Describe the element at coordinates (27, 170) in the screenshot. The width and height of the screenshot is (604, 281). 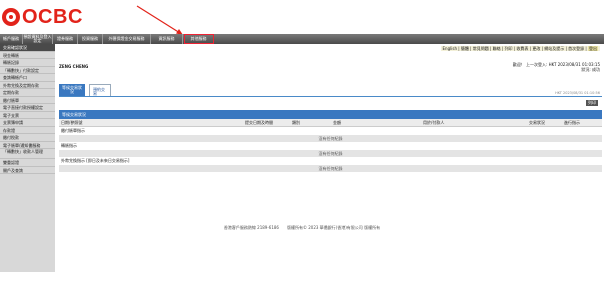
I see `sidebar-item-open-account: 開戶及查詢` at that location.